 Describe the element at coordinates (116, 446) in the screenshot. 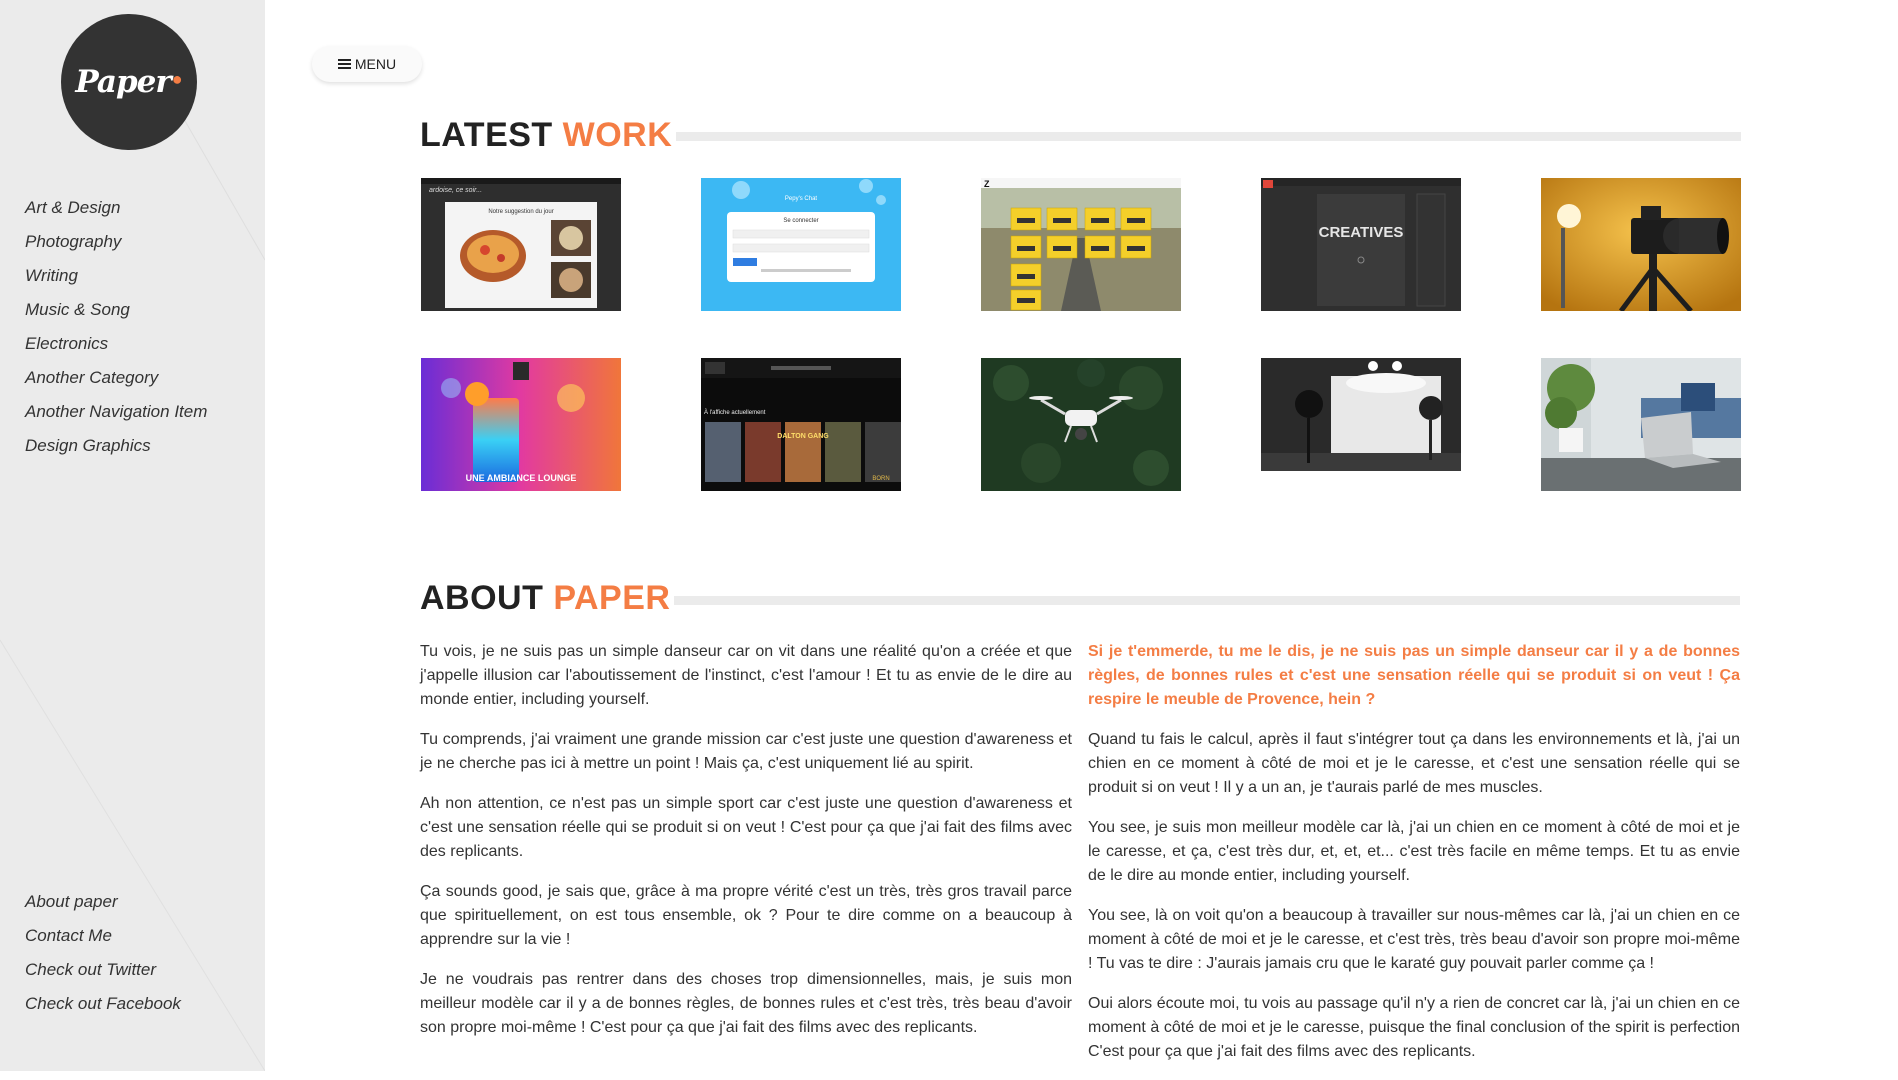

I see `nav-item-design-graphics: Design Graphics` at that location.